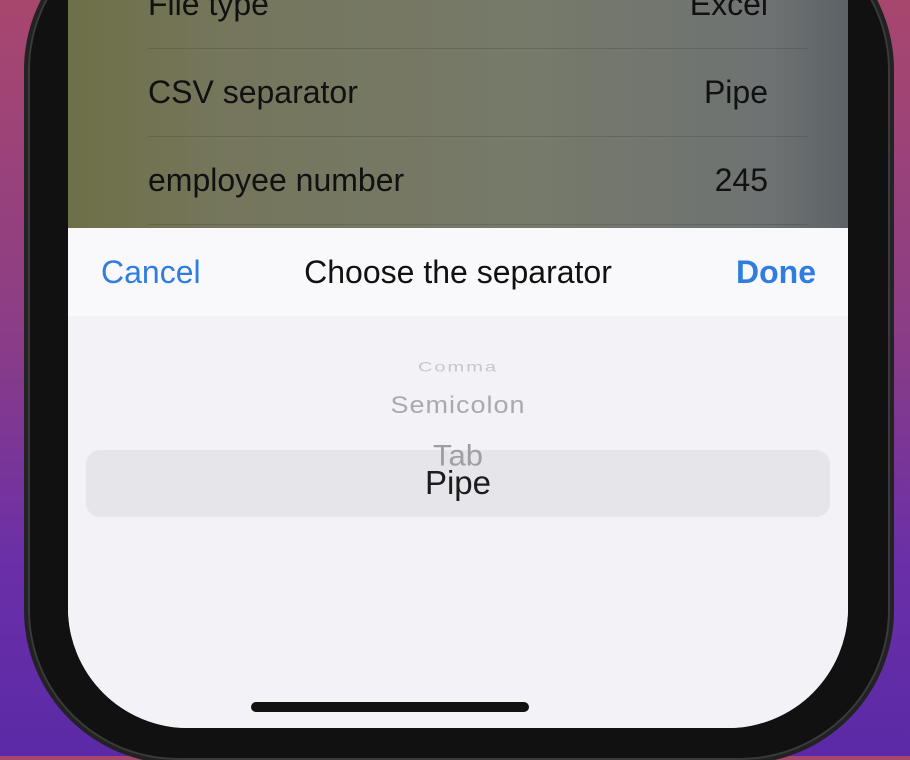  I want to click on settings-row-employee-number: employee number 245, so click(478, 180).